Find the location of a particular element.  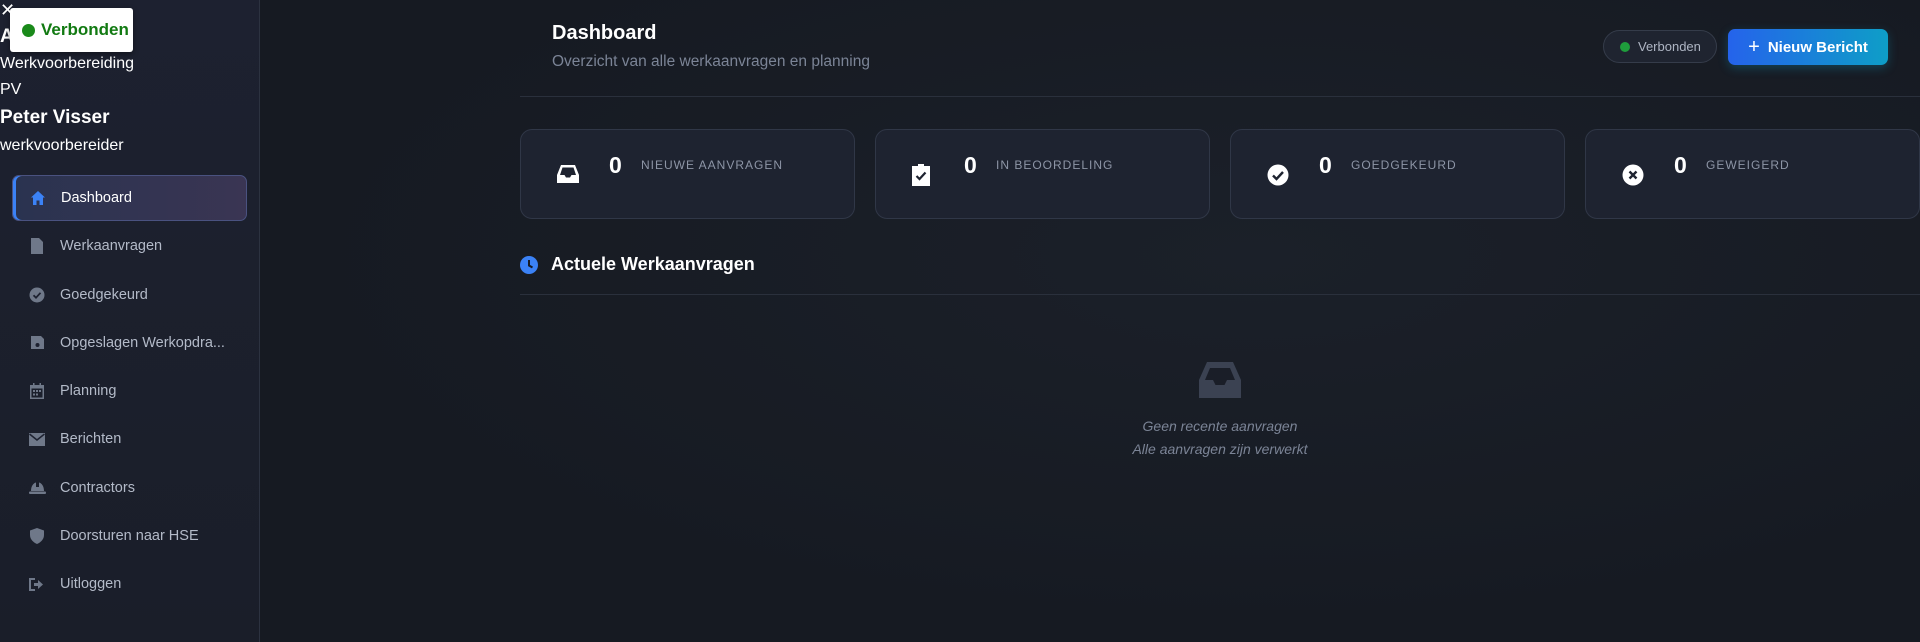

stat-label: NIEUWE AANVRAGEN is located at coordinates (712, 165).